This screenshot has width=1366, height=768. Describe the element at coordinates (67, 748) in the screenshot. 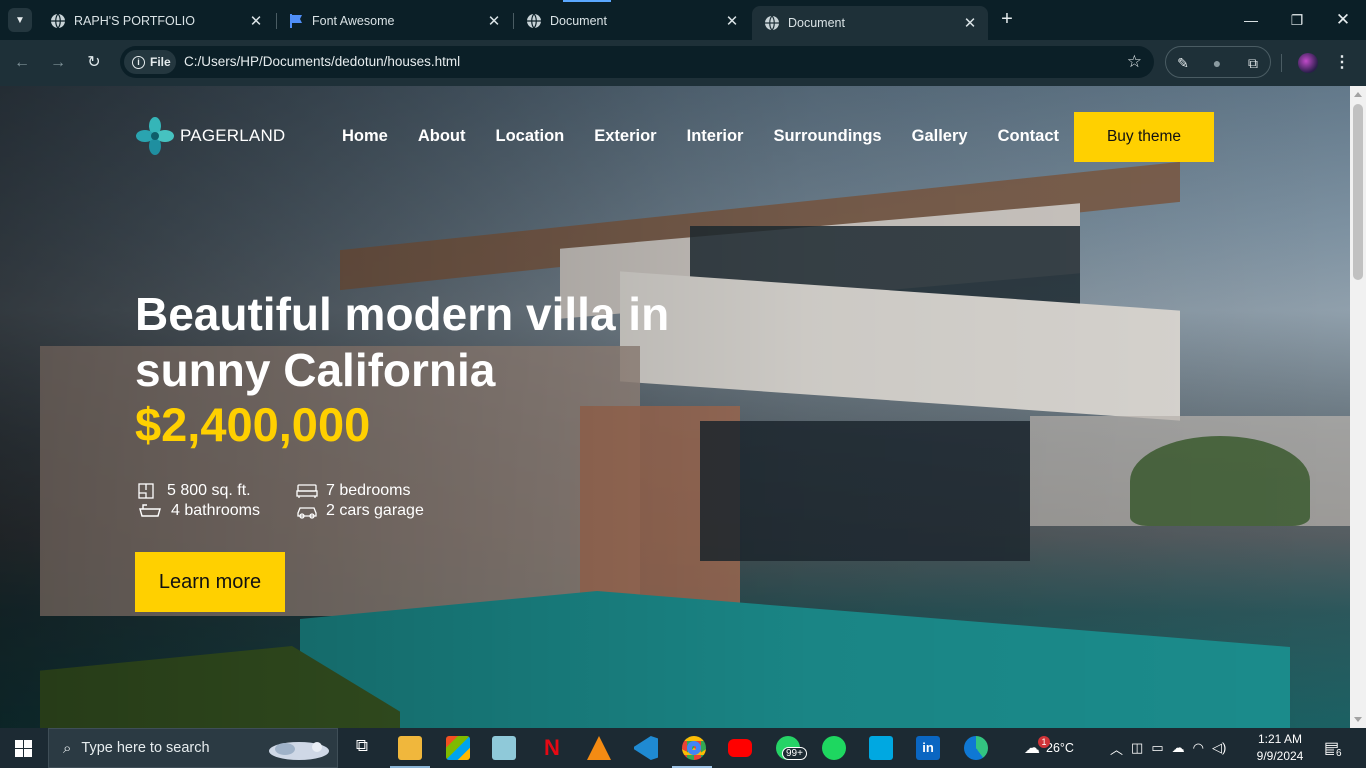

I see `search-icon: ⌕` at that location.